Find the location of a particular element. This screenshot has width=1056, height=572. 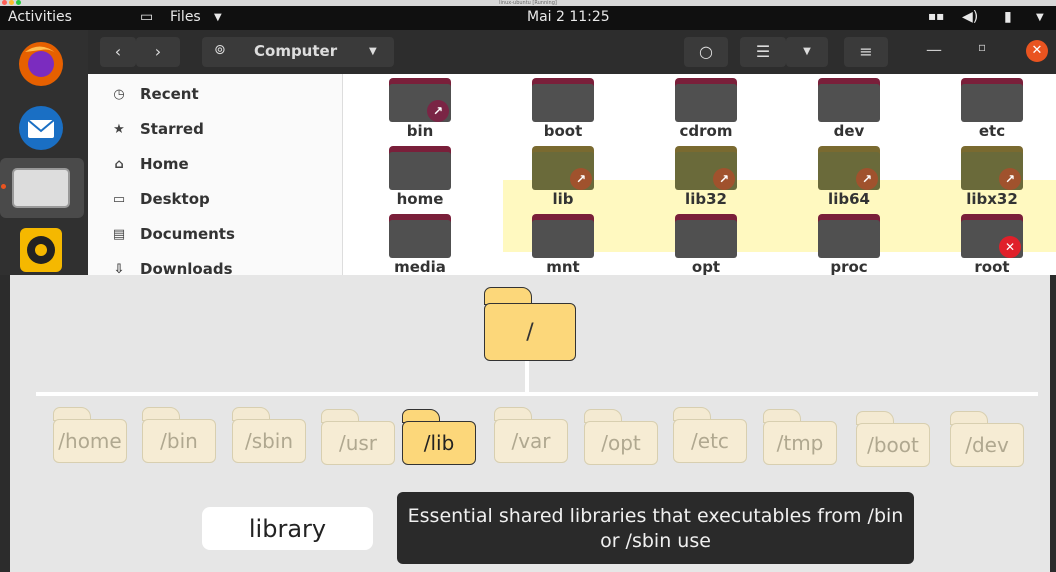

sidebar-item-label: Starred is located at coordinates (172, 129).